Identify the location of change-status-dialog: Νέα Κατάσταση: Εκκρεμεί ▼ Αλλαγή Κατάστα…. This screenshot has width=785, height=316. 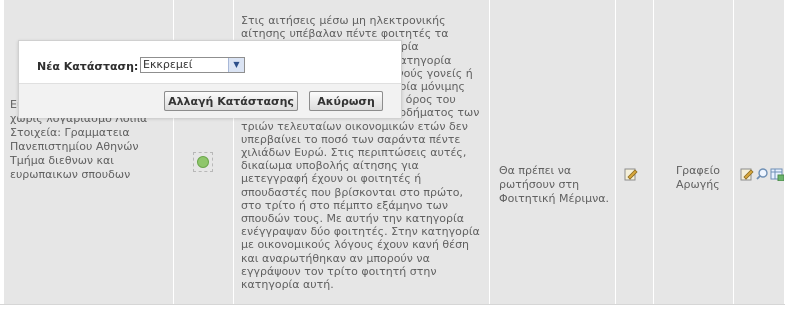
(210, 79).